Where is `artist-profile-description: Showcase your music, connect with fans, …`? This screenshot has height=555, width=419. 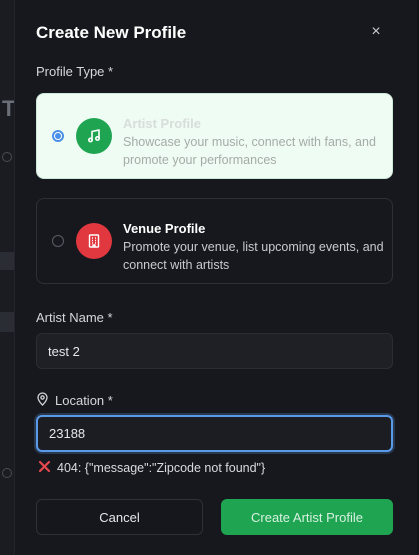 artist-profile-description: Showcase your music, connect with fans, … is located at coordinates (249, 151).